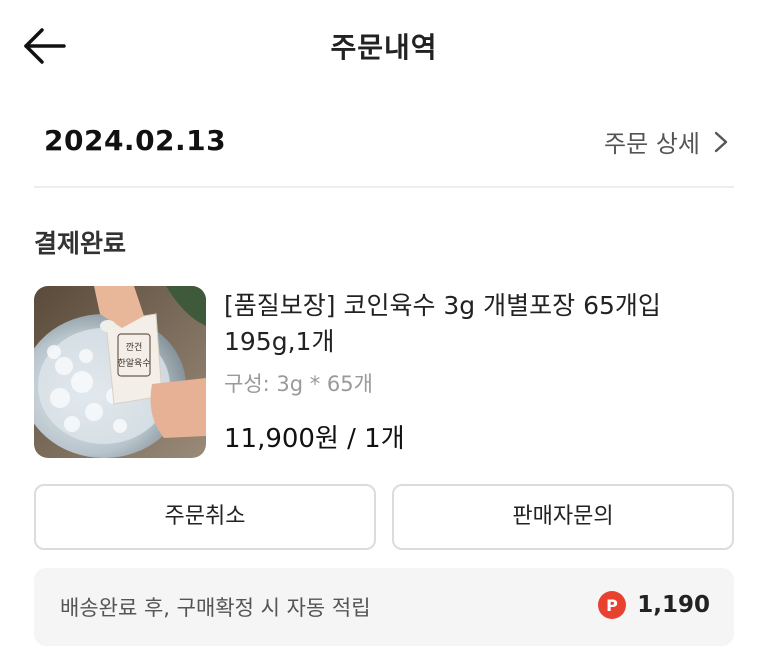 Image resolution: width=768 pixels, height=653 pixels. I want to click on points-info-box: 배송완료 후, 구매확정 시 자동 적립 P 1,190, so click(384, 607).